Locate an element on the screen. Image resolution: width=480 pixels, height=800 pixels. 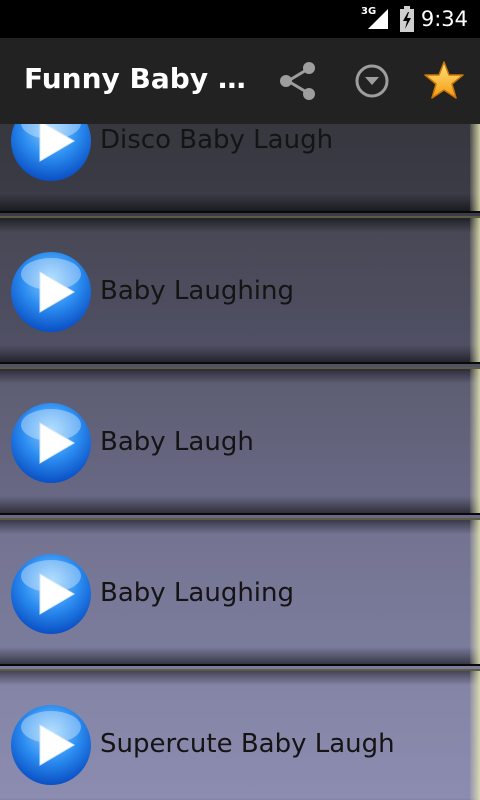
status-clock: 9:34 is located at coordinates (444, 19).